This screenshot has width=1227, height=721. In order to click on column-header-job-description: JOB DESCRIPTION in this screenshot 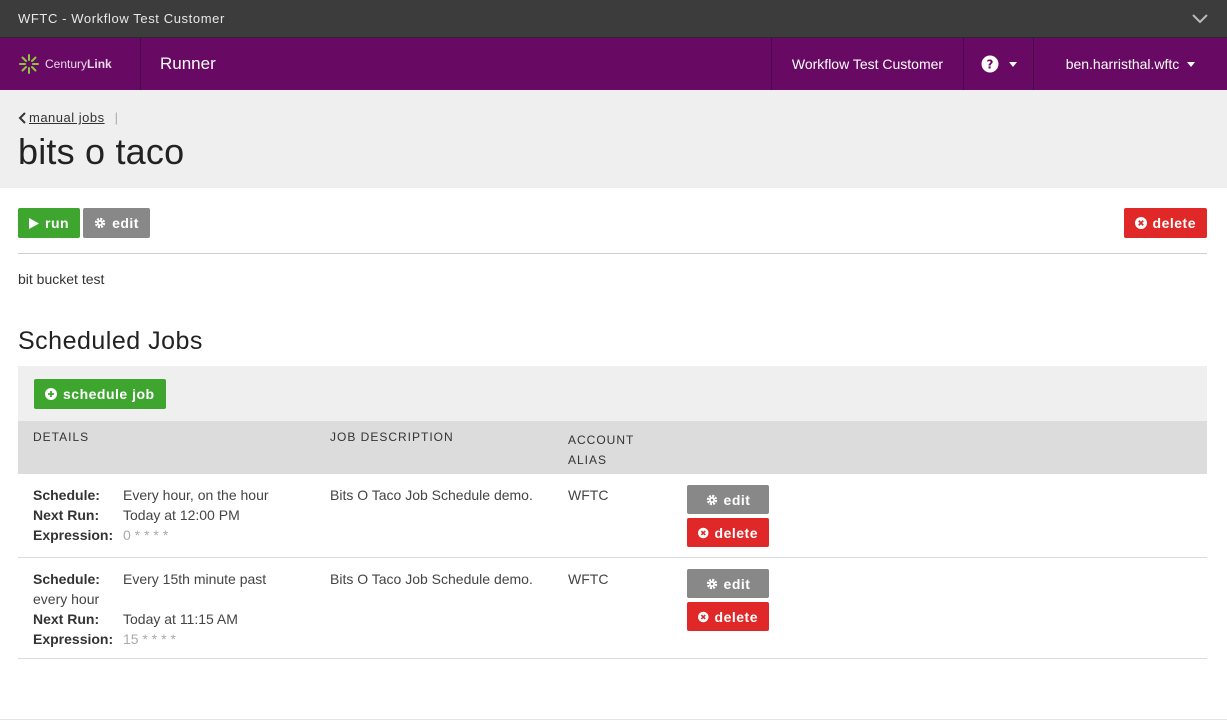, I will do `click(392, 437)`.